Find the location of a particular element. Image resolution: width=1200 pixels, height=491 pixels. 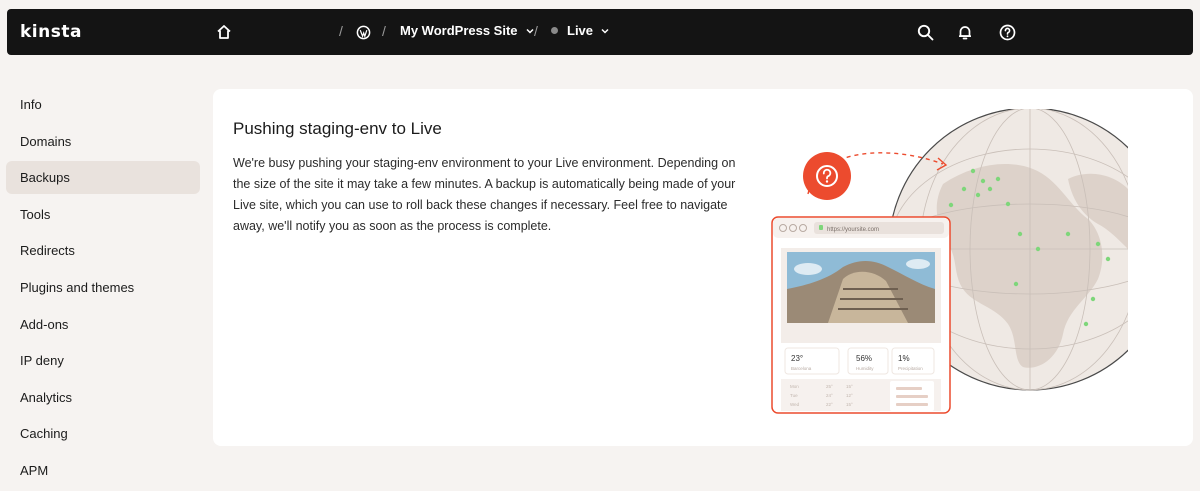

browser-url: https://yoursite.com is located at coordinates (853, 230).